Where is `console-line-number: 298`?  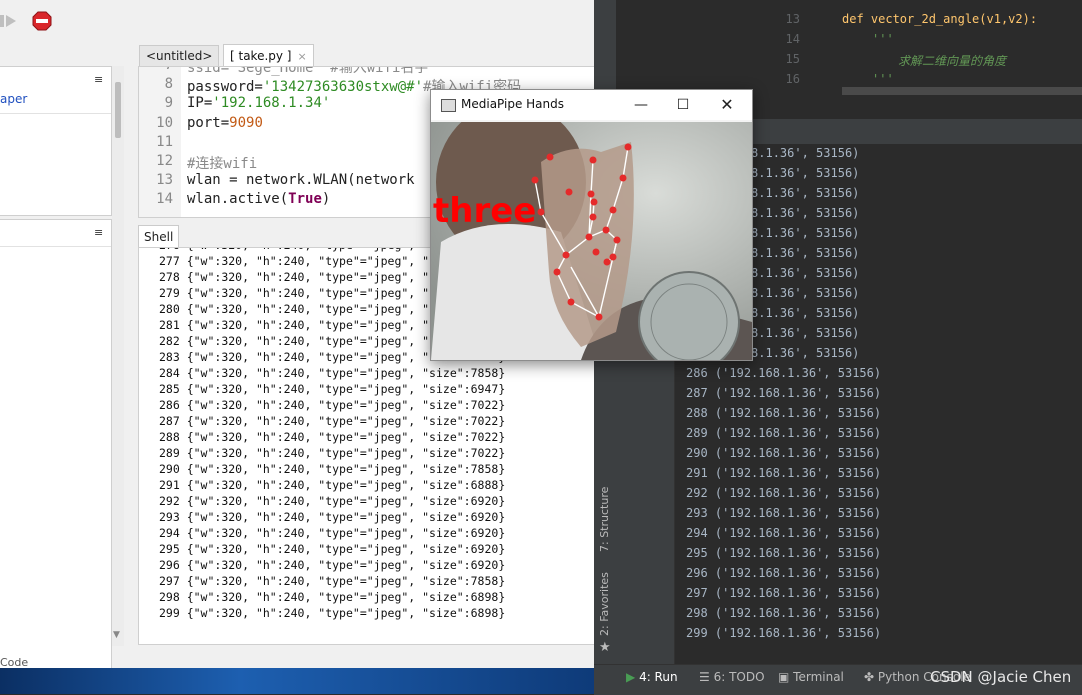 console-line-number: 298 is located at coordinates (697, 613).